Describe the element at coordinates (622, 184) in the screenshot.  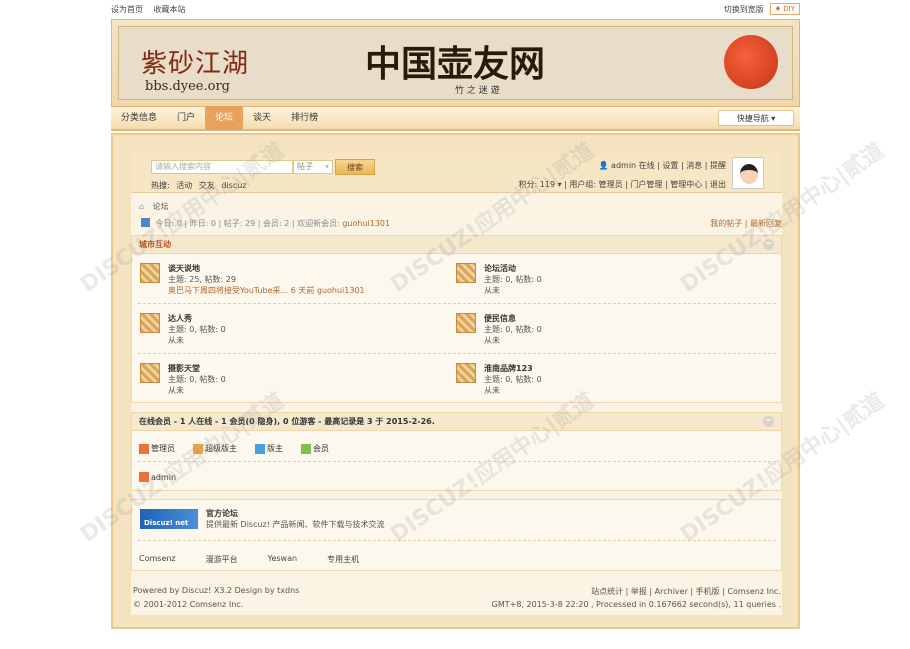
I see `user-credits-line: 积分: 119 ▾ | 用户组: 管理员 | 门户管理 | 管理中心 | 退出` at that location.